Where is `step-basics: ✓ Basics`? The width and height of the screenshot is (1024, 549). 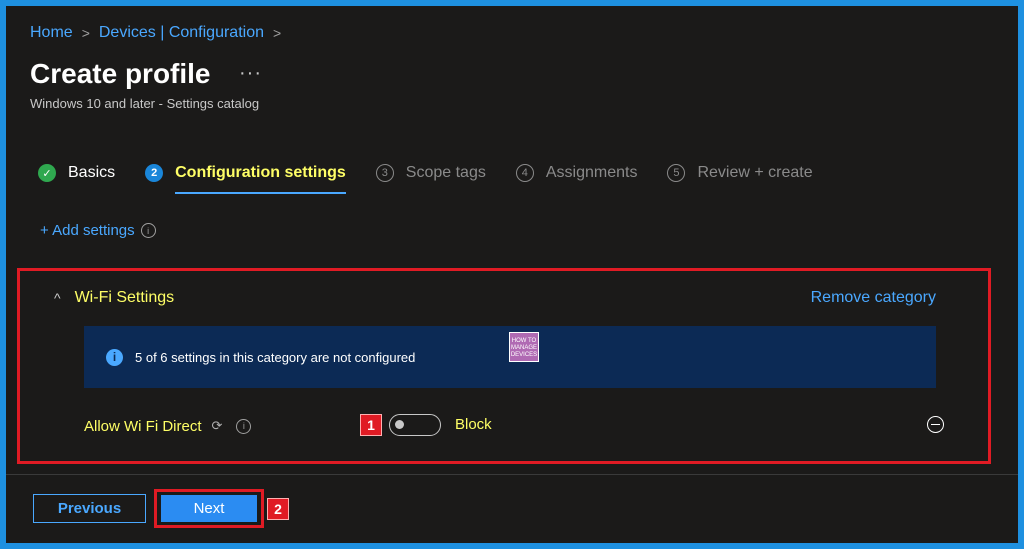
step-basics: ✓ Basics is located at coordinates (76, 173).